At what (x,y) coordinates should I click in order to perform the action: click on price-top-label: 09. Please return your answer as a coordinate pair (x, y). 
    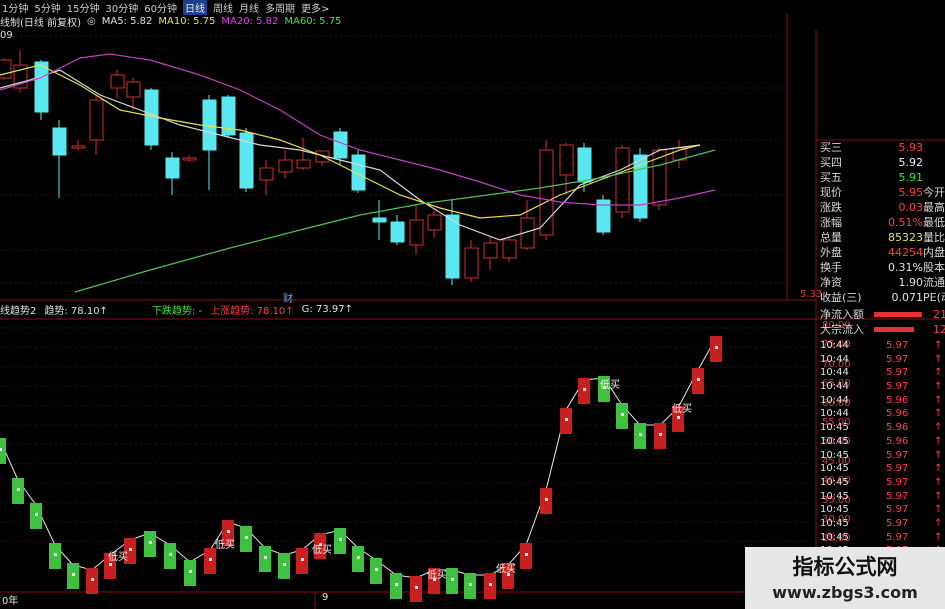
    Looking at the image, I should click on (6, 35).